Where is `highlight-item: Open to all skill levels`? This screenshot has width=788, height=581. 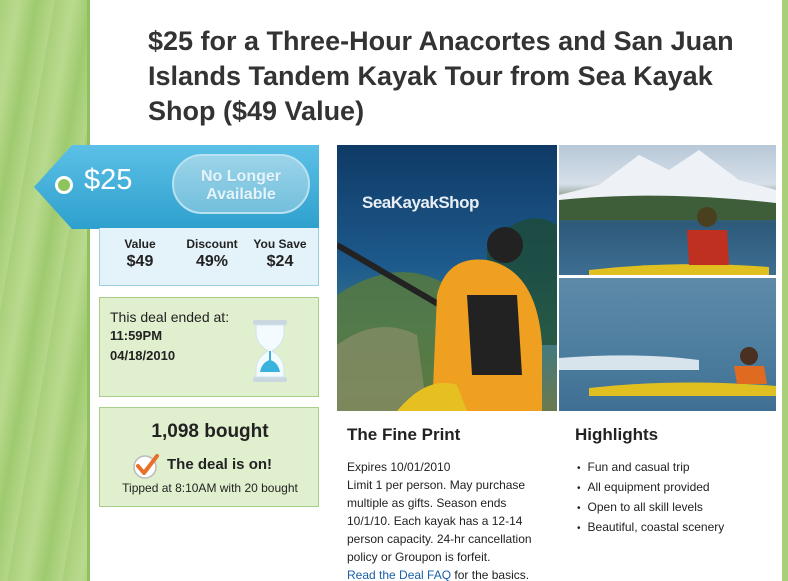
highlight-item: Open to all skill levels is located at coordinates (650, 508).